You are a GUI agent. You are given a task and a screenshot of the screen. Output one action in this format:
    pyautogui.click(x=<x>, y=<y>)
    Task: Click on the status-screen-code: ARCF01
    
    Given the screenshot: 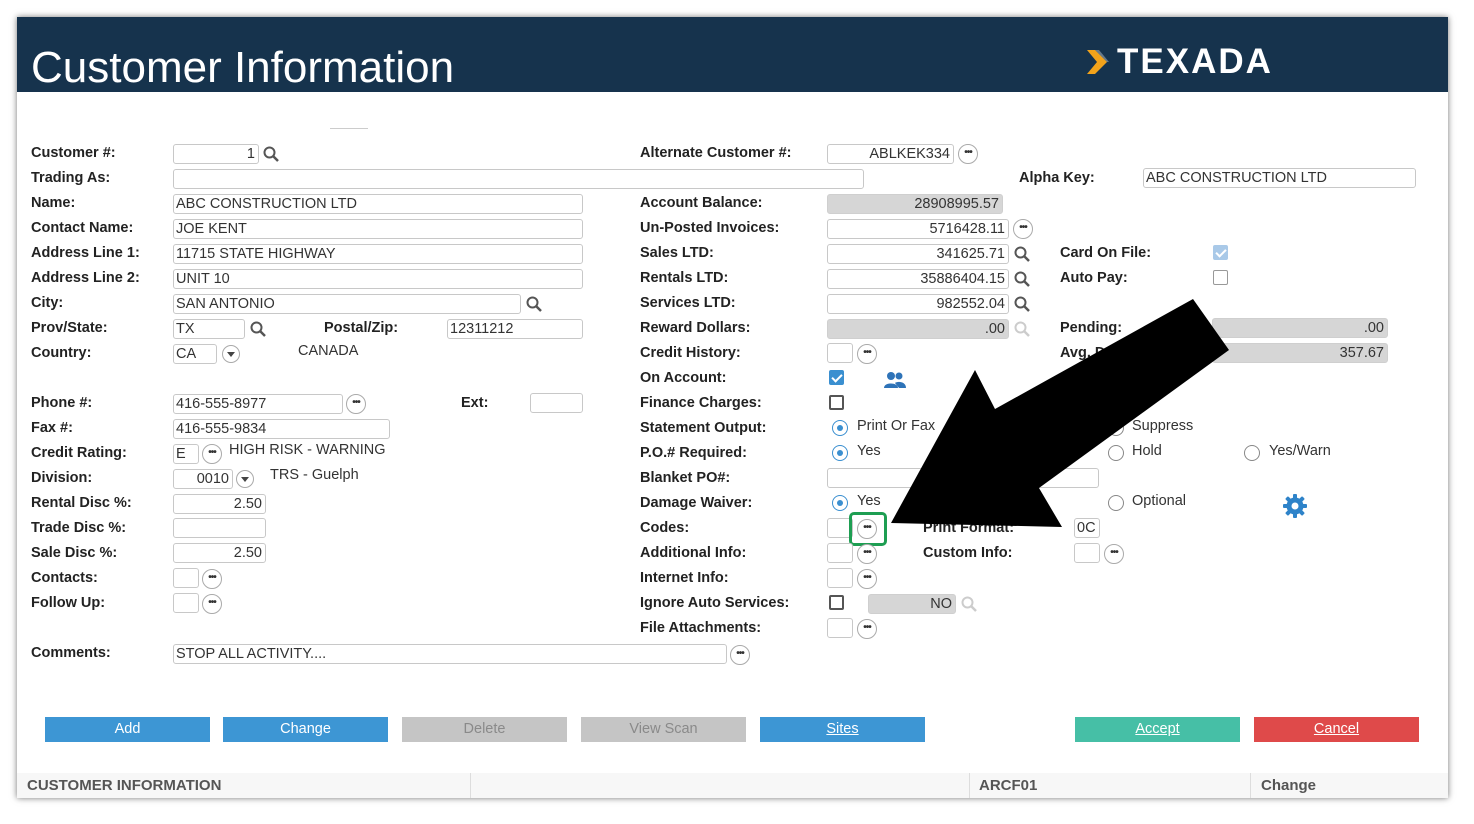 What is the action you would take?
    pyautogui.click(x=1008, y=785)
    